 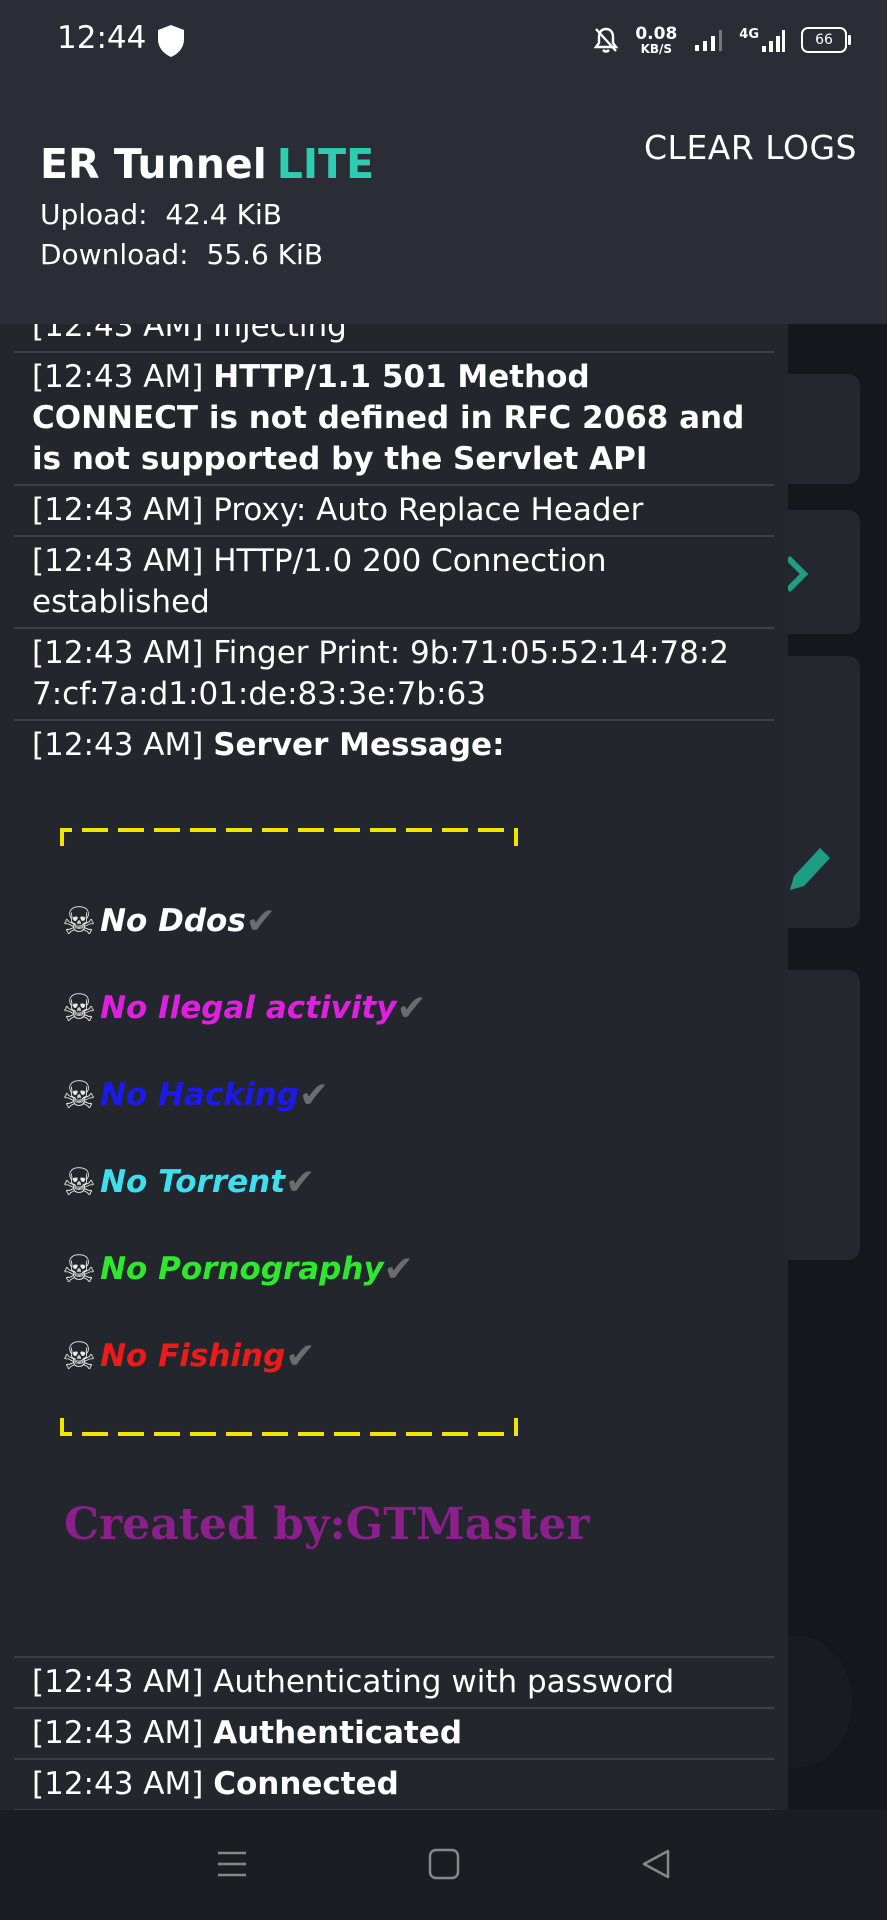 What do you see at coordinates (244, 1008) in the screenshot?
I see `rule-item: ☠ No Ilegal activity ✔` at bounding box center [244, 1008].